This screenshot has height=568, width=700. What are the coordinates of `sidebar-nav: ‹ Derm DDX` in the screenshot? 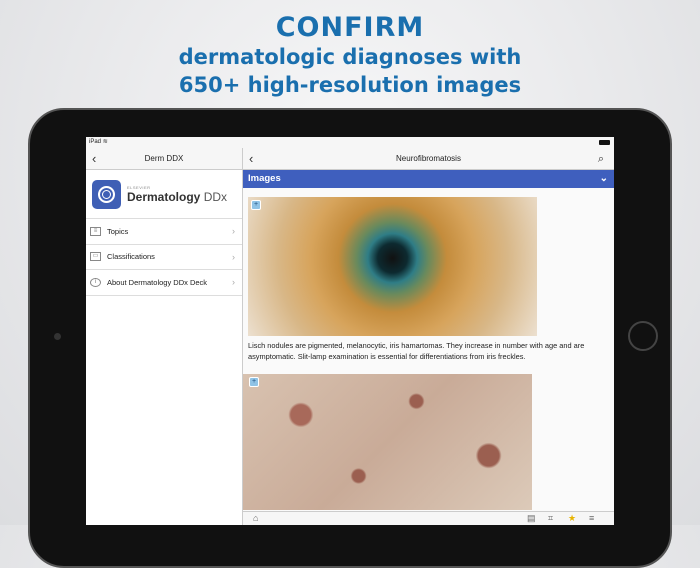 It's located at (164, 159).